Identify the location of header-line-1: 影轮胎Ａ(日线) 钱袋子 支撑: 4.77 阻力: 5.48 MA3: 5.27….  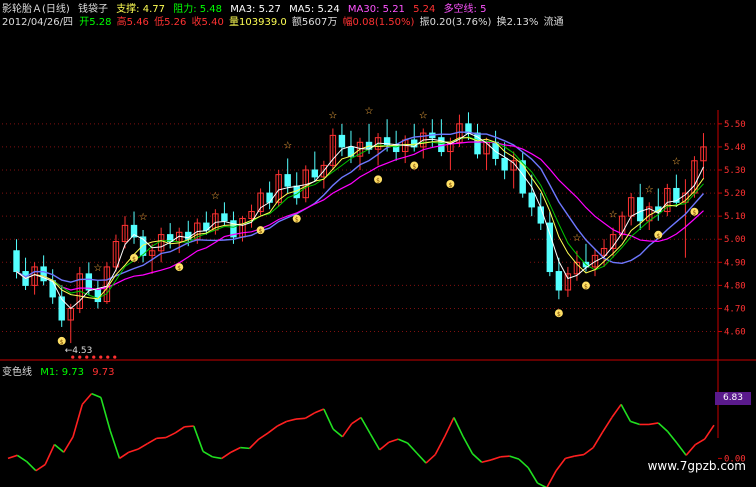
(246, 10).